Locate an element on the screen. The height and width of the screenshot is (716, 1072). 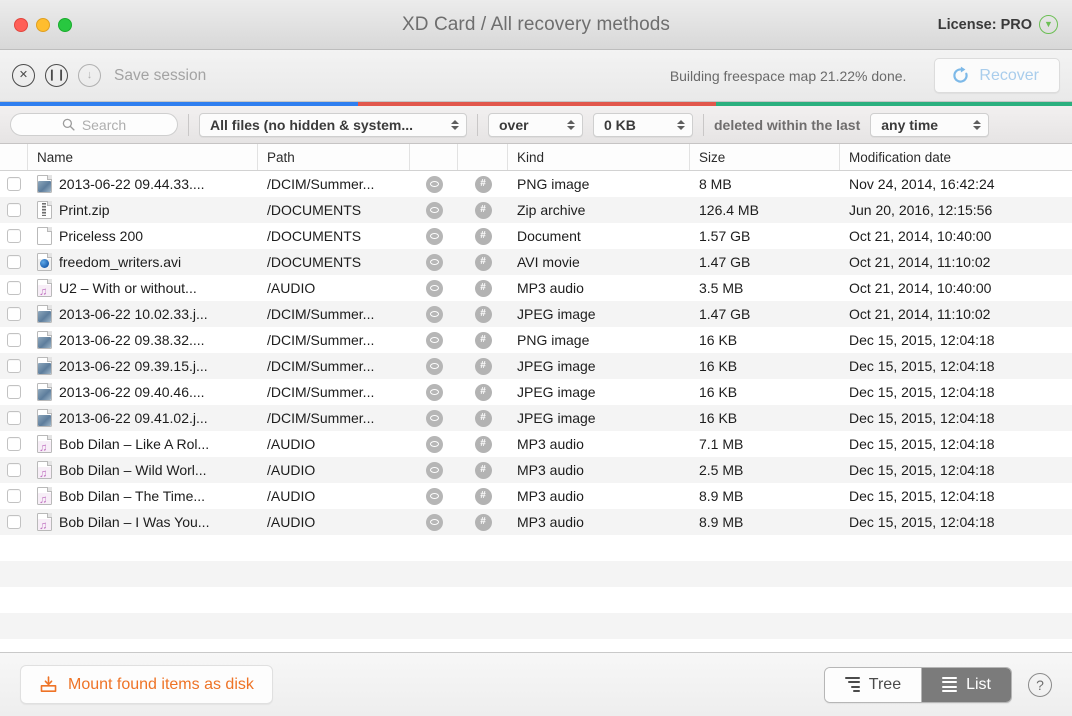
column-header-name: Name is located at coordinates (143, 157).